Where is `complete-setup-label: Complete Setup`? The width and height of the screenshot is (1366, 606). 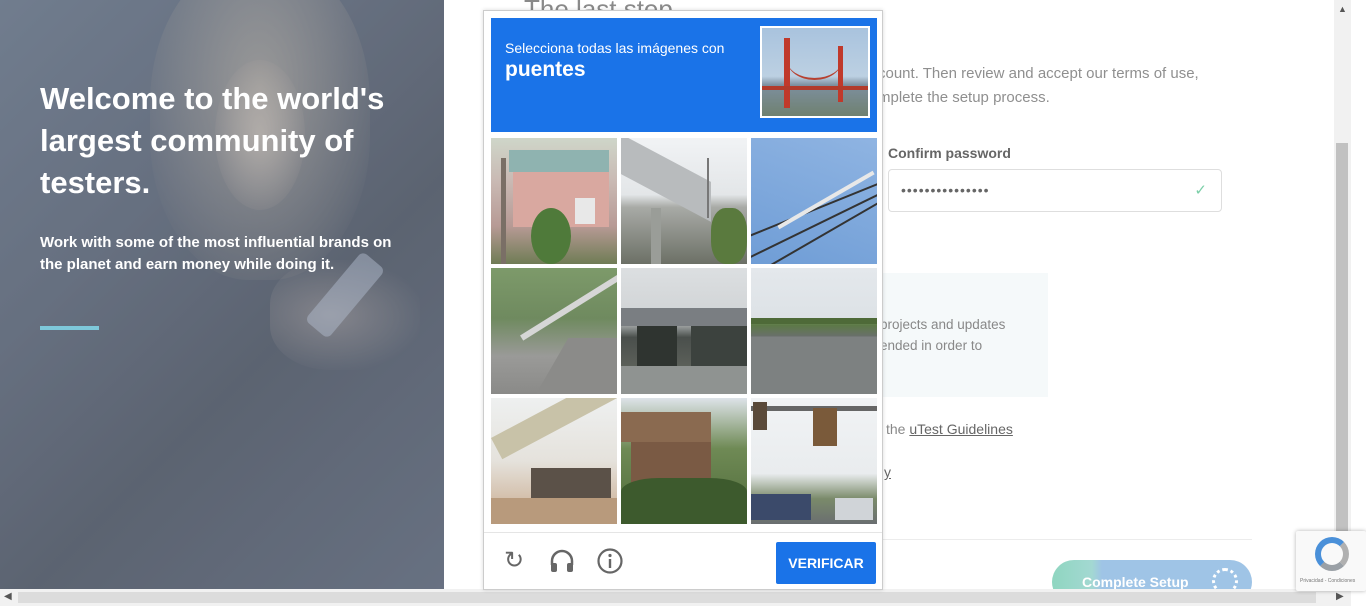 complete-setup-label: Complete Setup is located at coordinates (1135, 581).